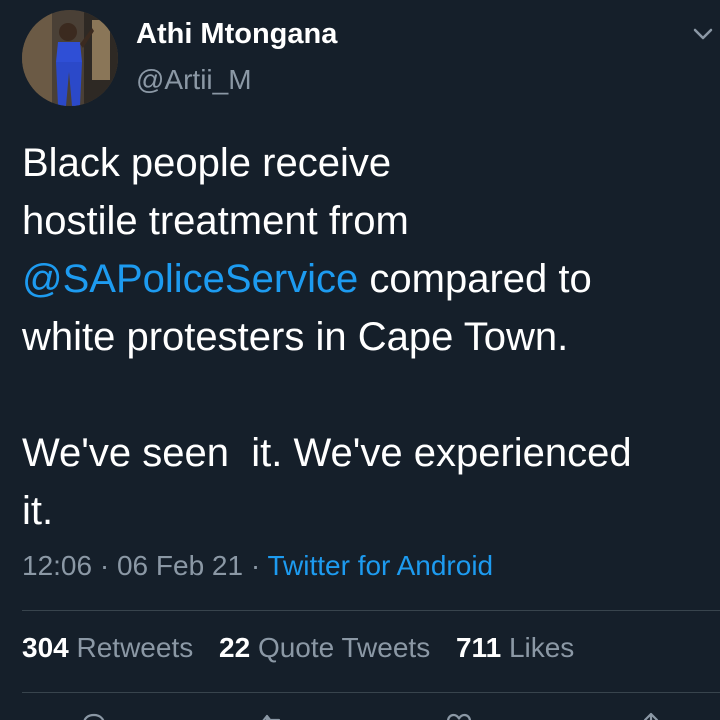 Image resolution: width=720 pixels, height=720 pixels. What do you see at coordinates (194, 80) in the screenshot?
I see `user-handle: @Artii_M` at bounding box center [194, 80].